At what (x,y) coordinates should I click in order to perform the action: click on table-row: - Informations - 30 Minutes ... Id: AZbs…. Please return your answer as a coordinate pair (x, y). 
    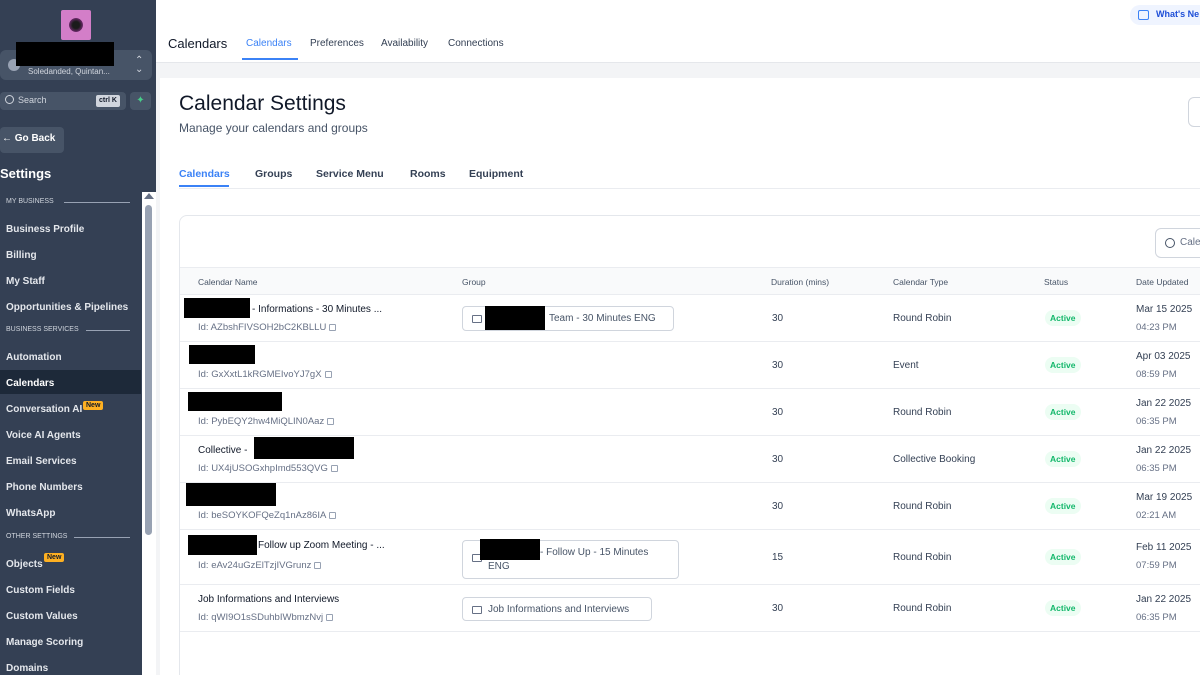
    Looking at the image, I should click on (690, 318).